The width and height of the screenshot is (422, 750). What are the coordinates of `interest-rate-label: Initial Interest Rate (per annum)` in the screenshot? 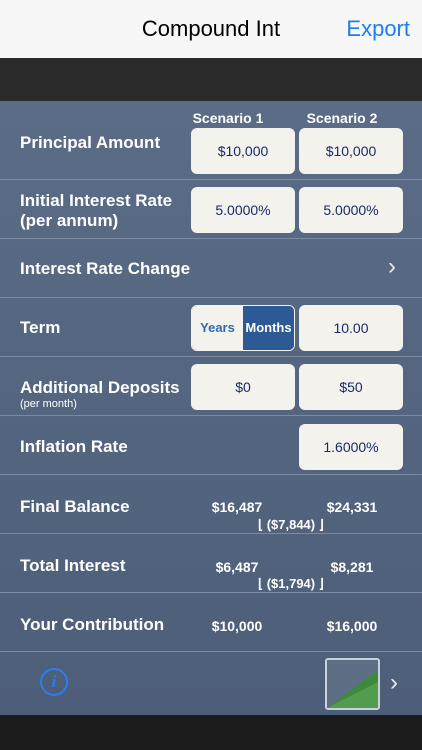 It's located at (96, 211).